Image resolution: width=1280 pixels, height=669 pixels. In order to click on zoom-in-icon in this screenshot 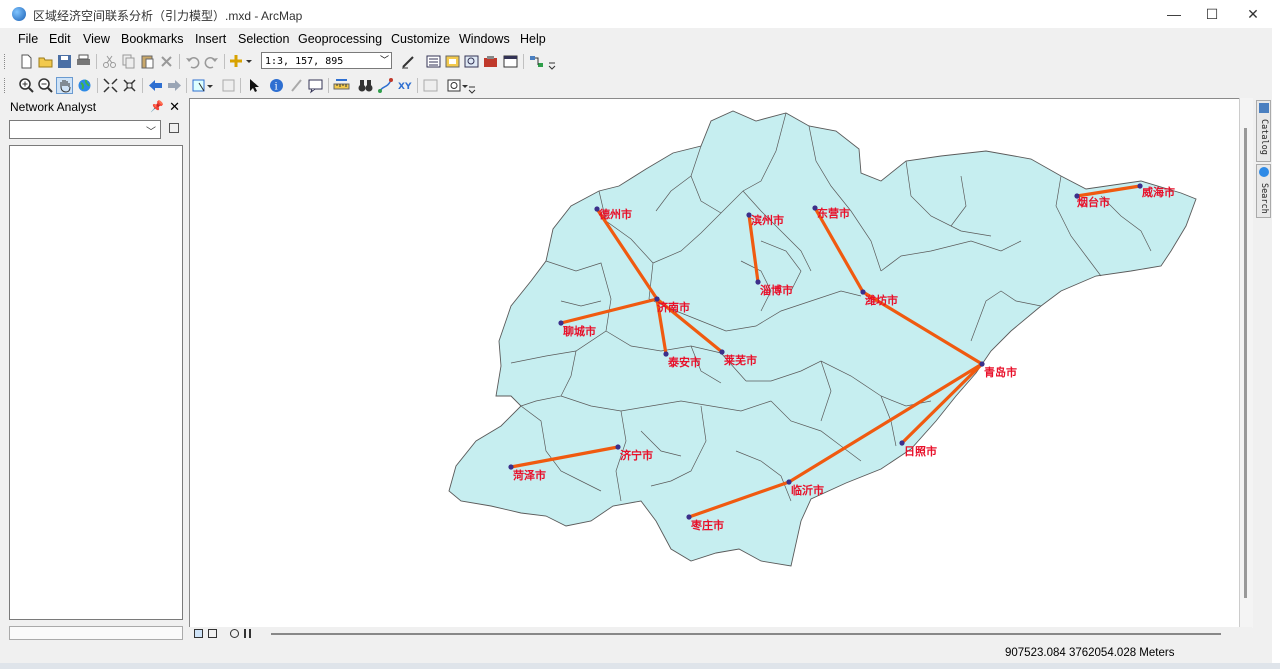, I will do `click(26, 85)`.